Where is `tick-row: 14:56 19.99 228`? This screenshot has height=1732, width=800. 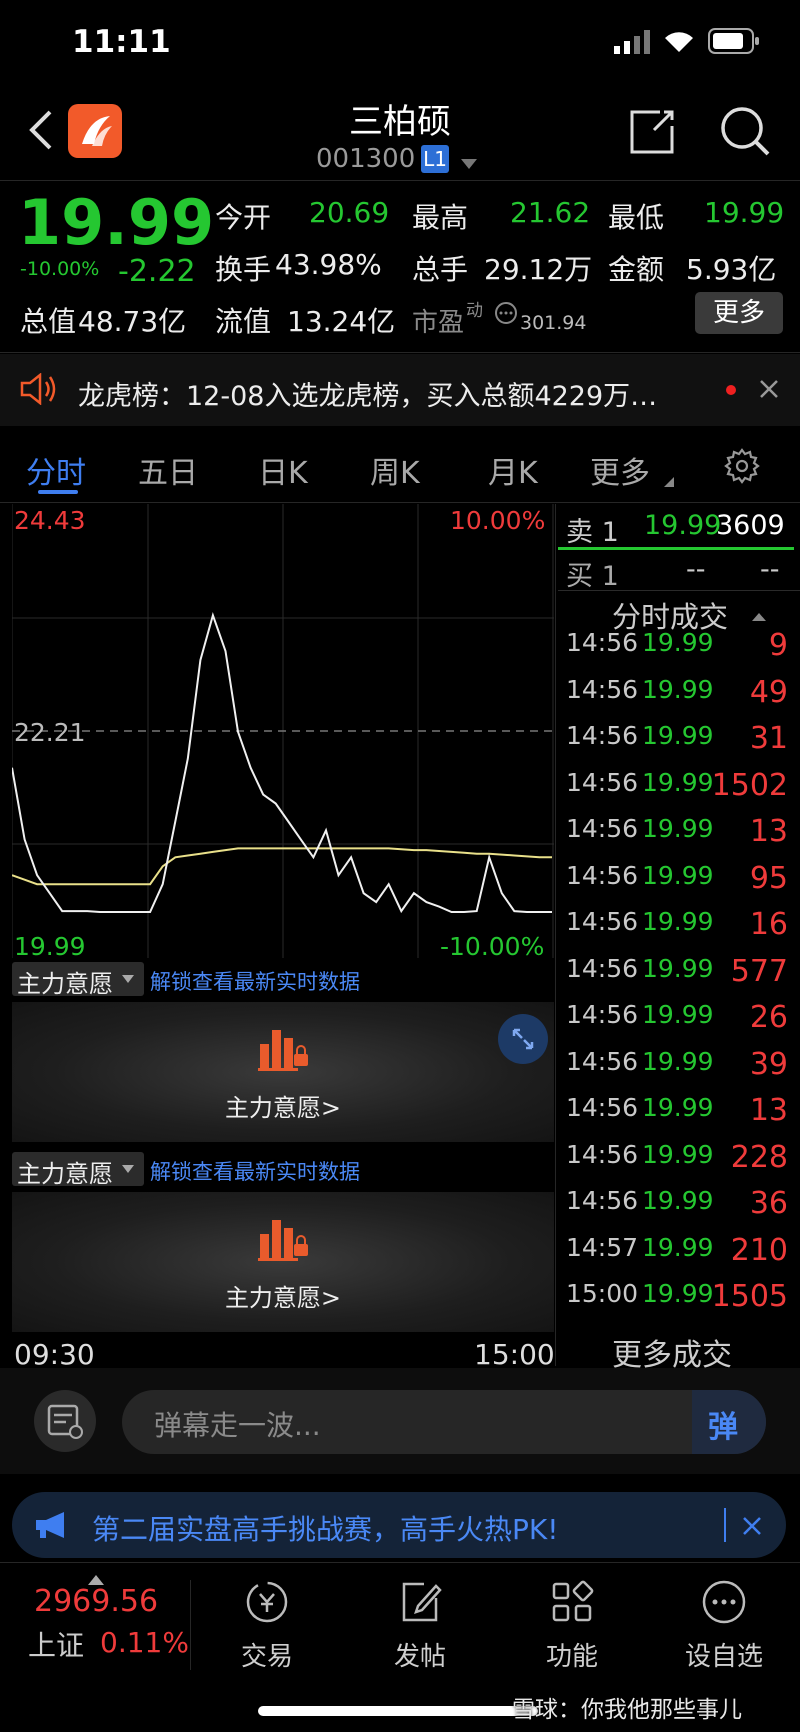
tick-row: 14:56 19.99 228 is located at coordinates (680, 1163).